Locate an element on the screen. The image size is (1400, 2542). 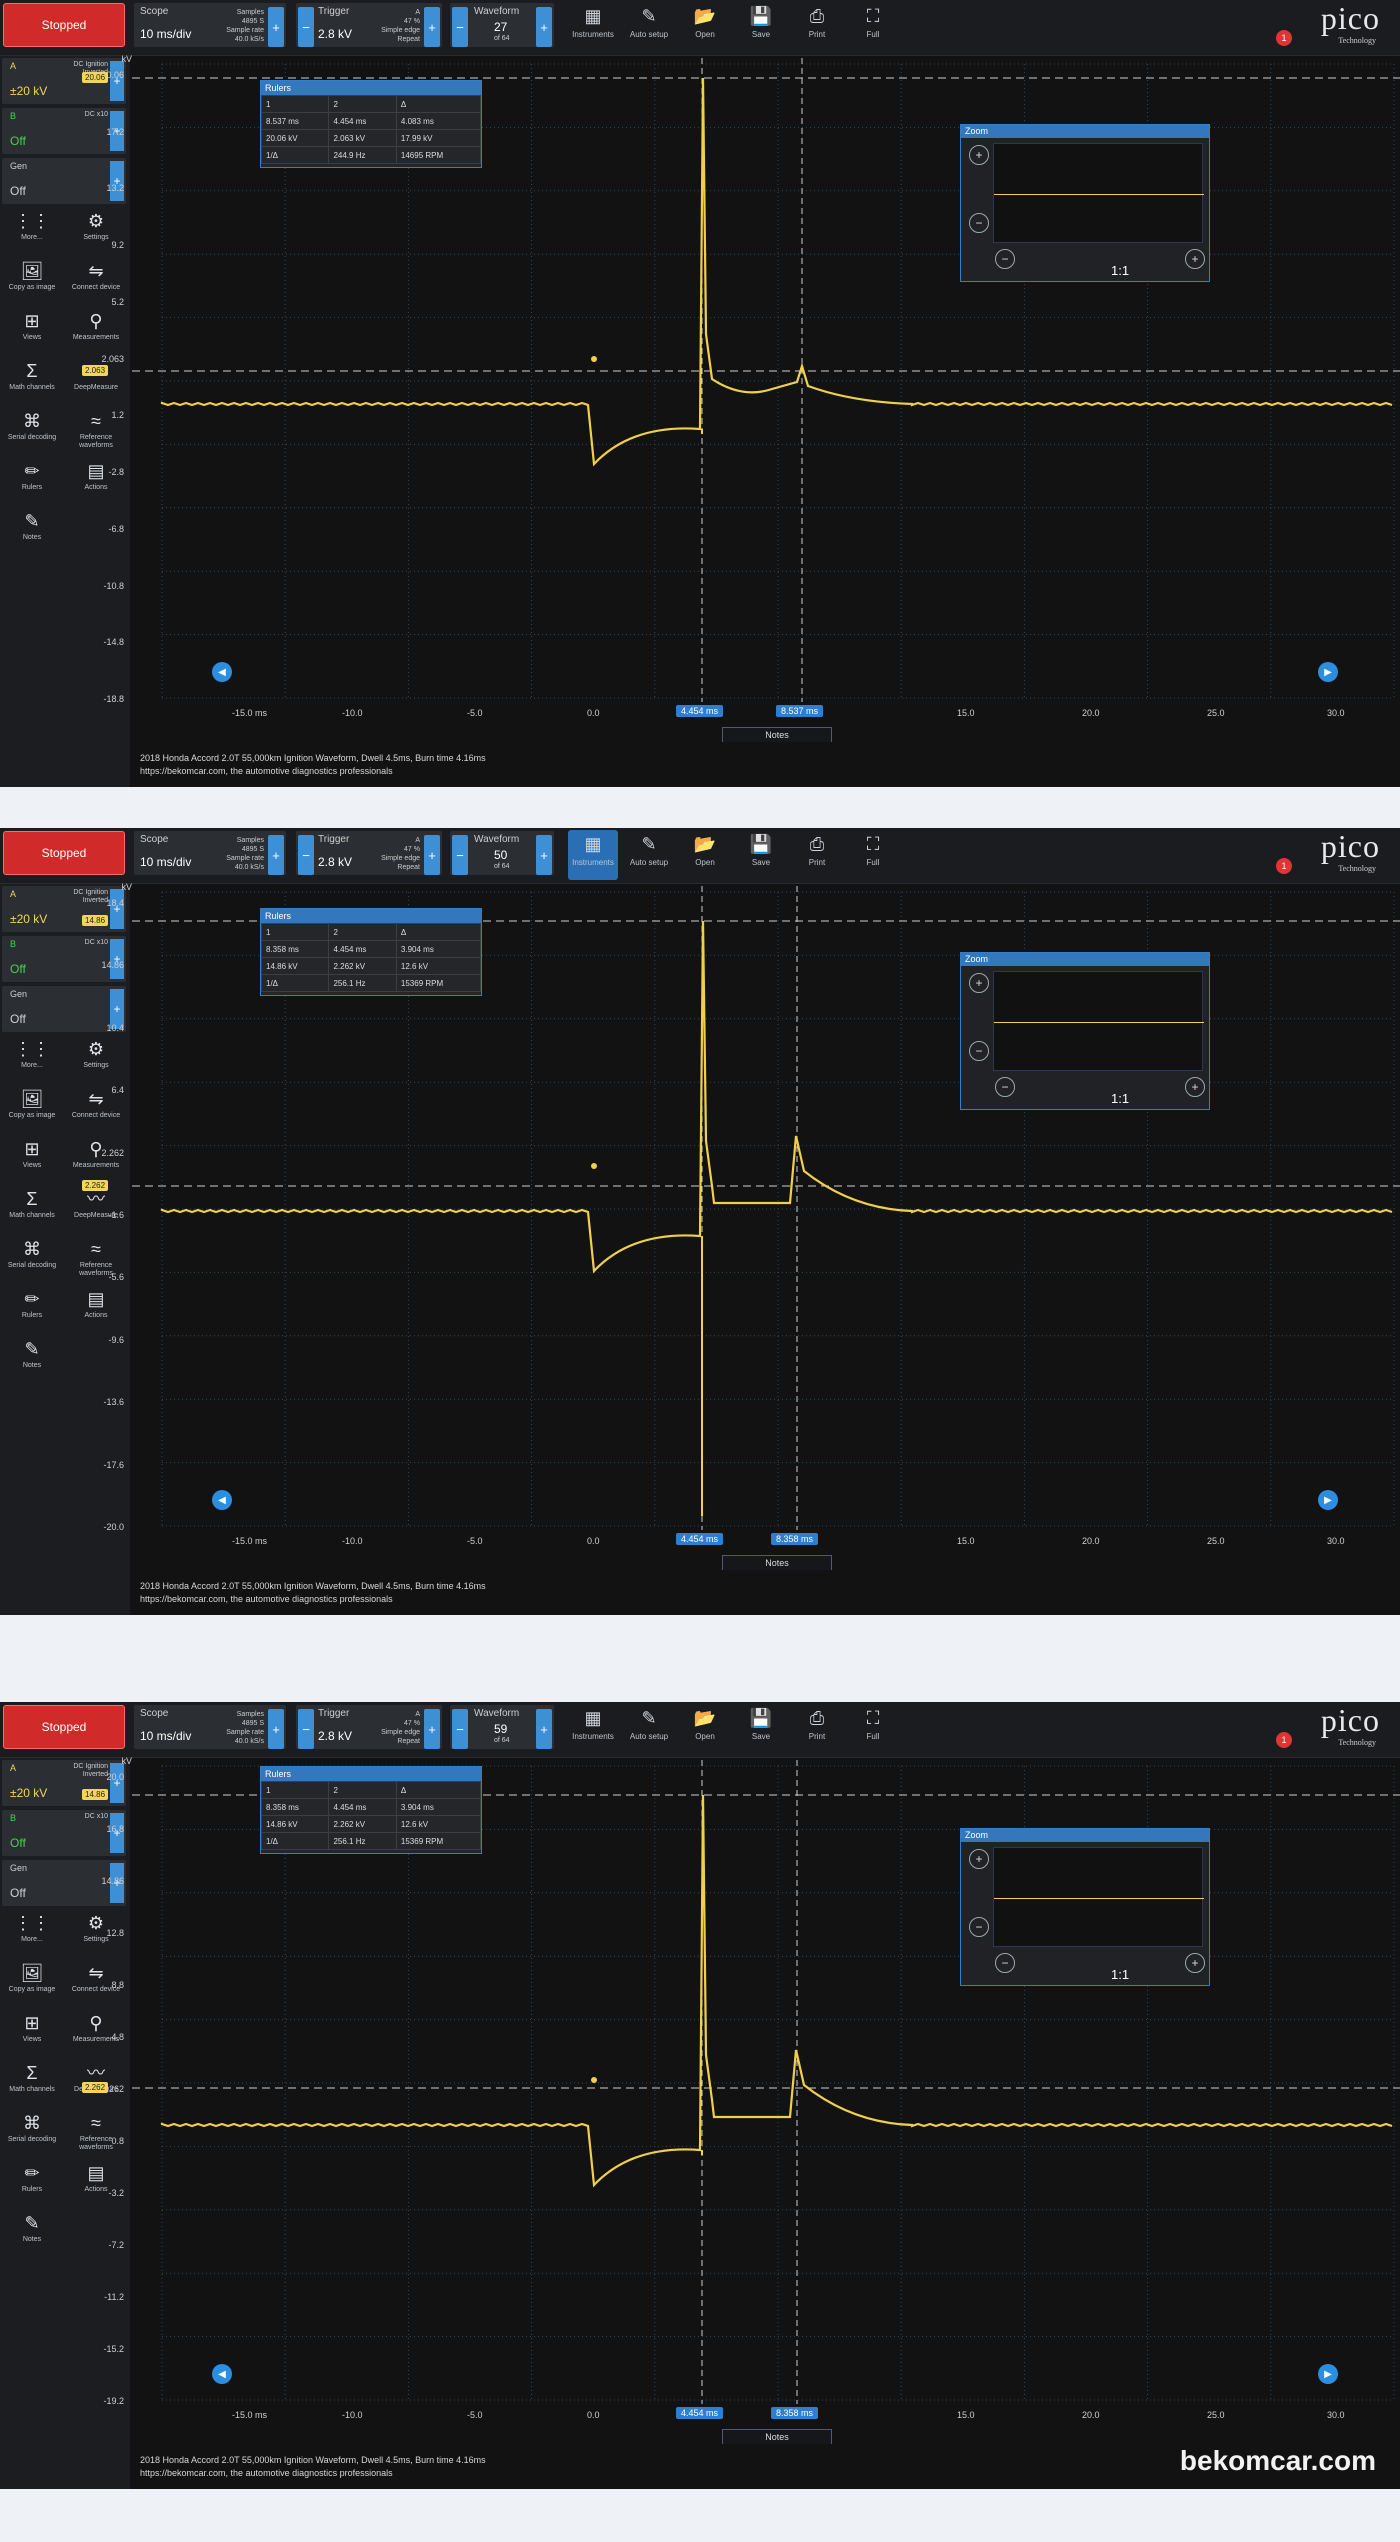
settings-tool: ⚙ Settings is located at coordinates (96, 1060).